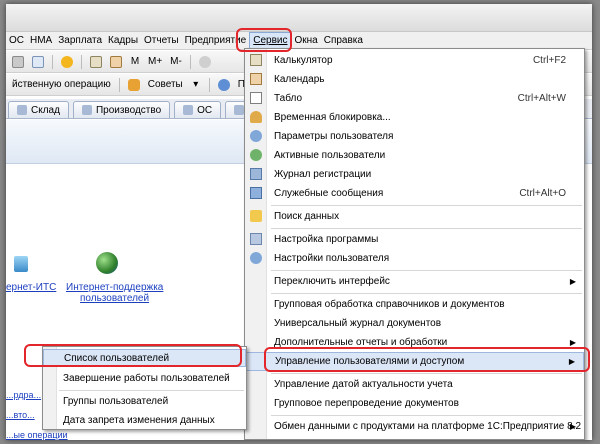 The image size is (600, 444). Describe the element at coordinates (414, 174) in the screenshot. I see `menu-item-event-log: Журнал регистрации` at that location.